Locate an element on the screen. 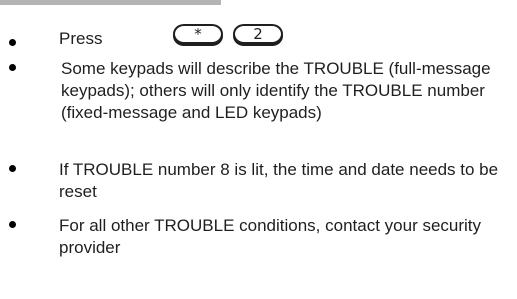 This screenshot has height=299, width=517. press-label: Press is located at coordinates (81, 38).